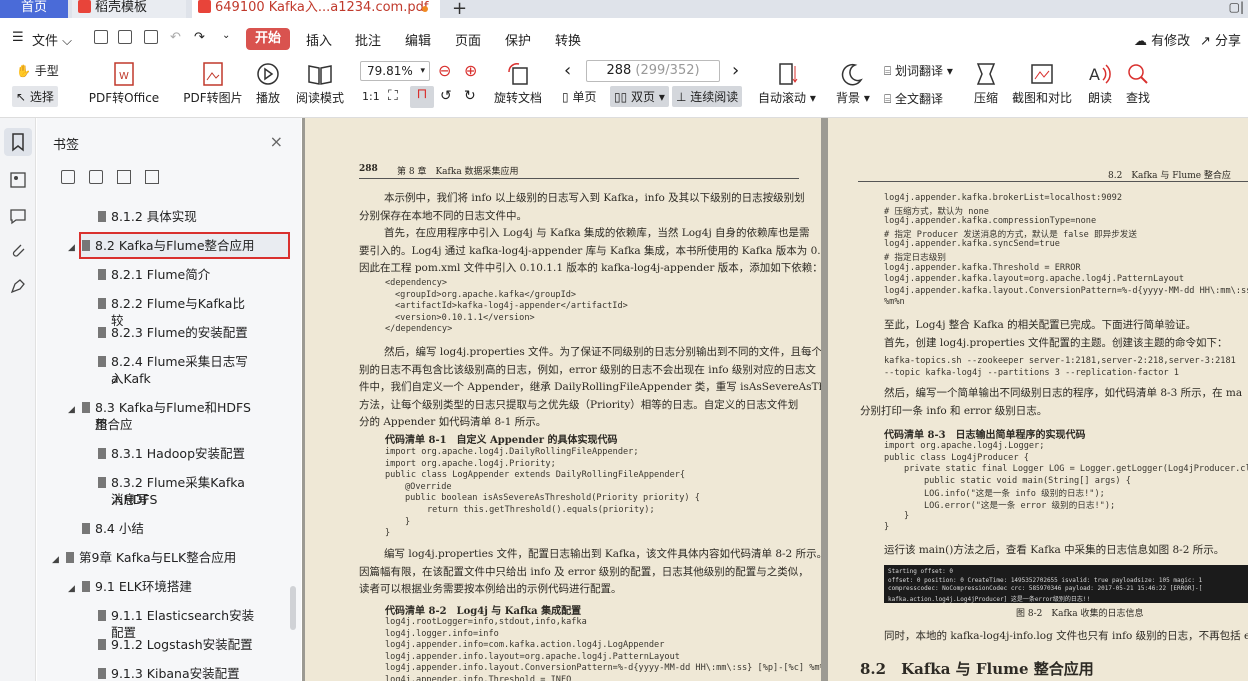  I want to click on word-translate-button: ⌸ 划词翻译 ▾, so click(918, 70).